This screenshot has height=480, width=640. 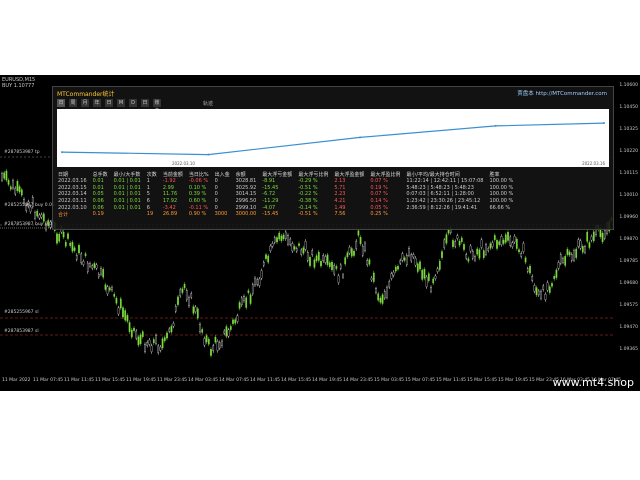 I want to click on time-label: 14 Mar 11:45, so click(x=265, y=380).